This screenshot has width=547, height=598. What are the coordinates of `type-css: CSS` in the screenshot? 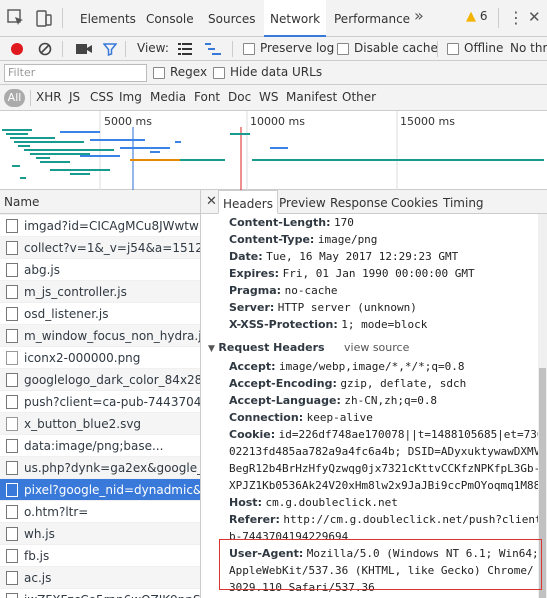 It's located at (102, 97).